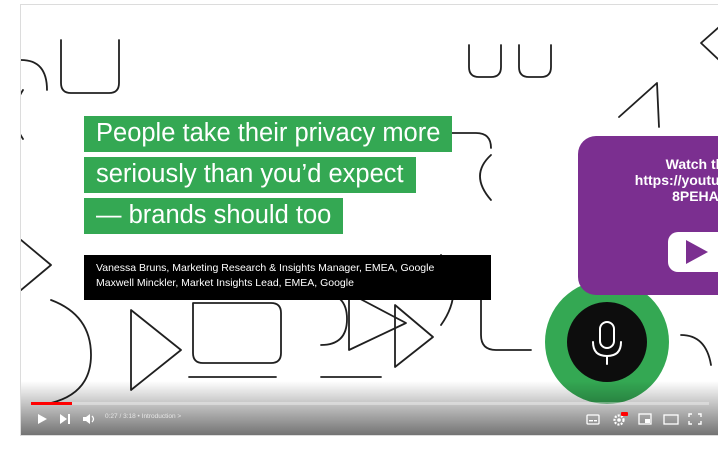  I want to click on settings-icon, so click(620, 419).